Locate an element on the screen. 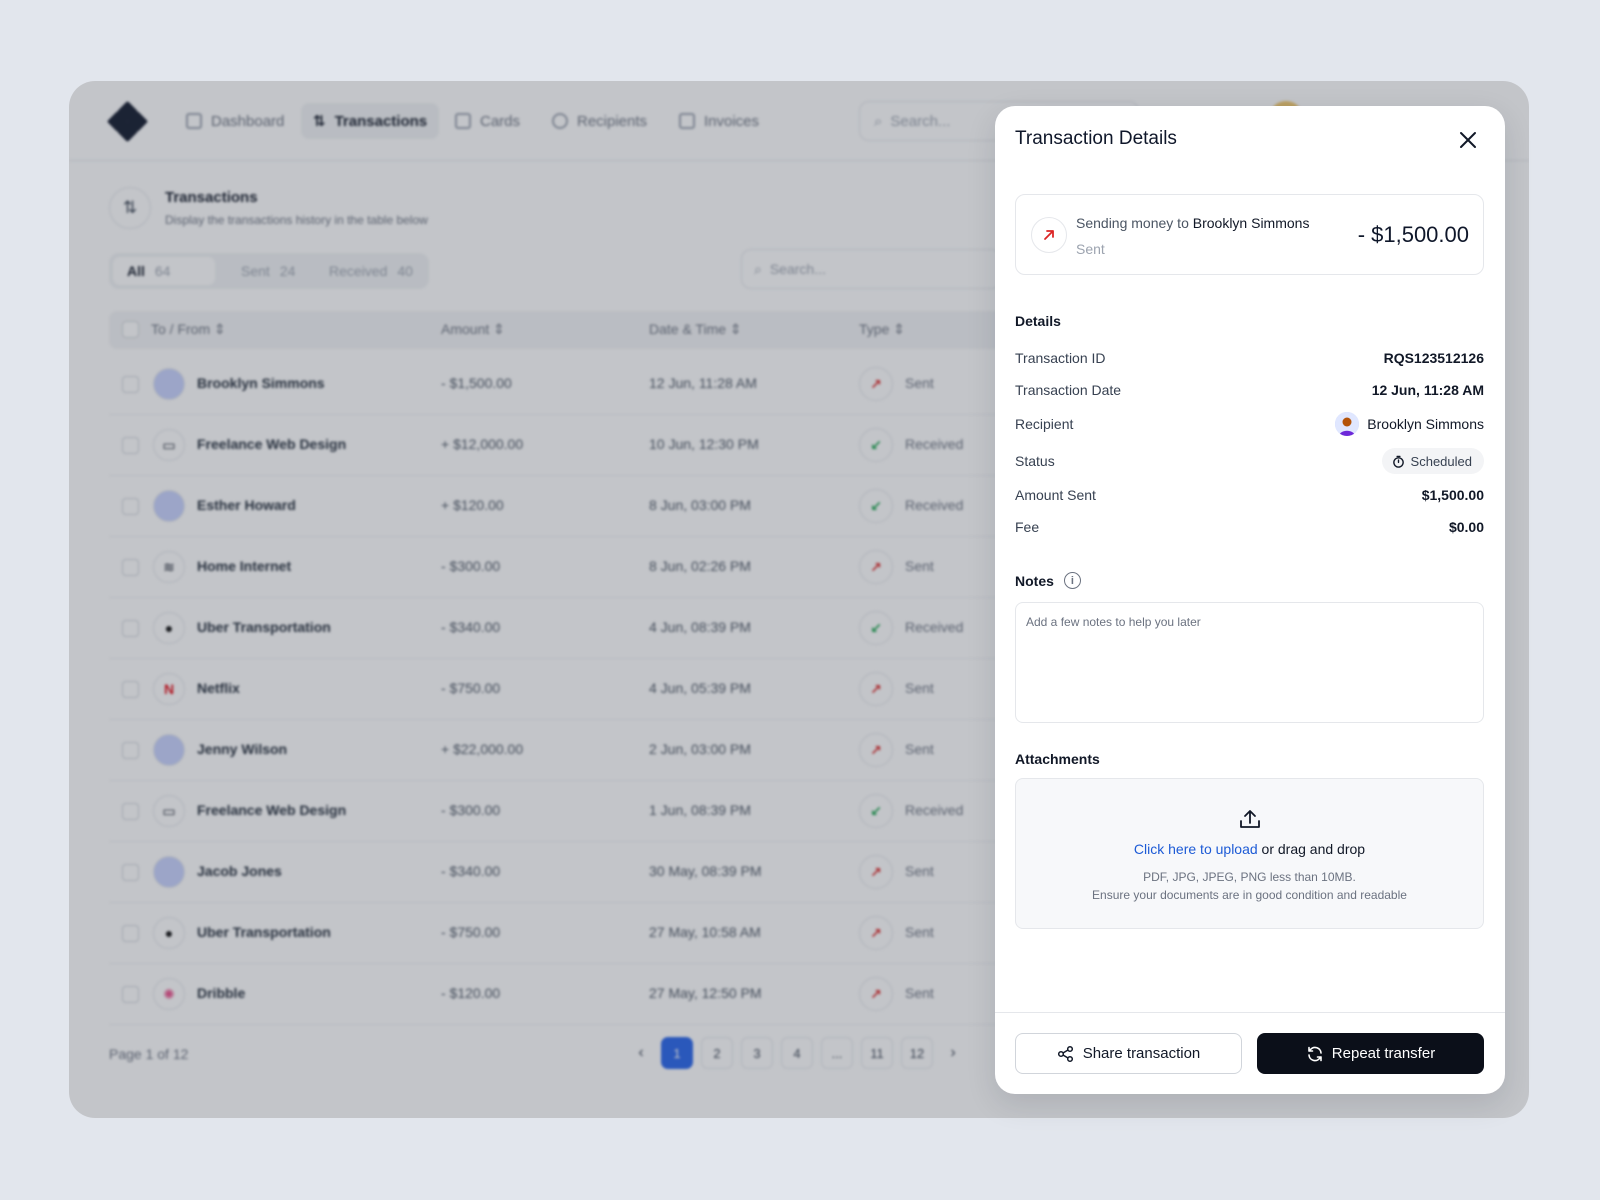 The width and height of the screenshot is (1600, 1200). detail-label: Recipient is located at coordinates (1044, 424).